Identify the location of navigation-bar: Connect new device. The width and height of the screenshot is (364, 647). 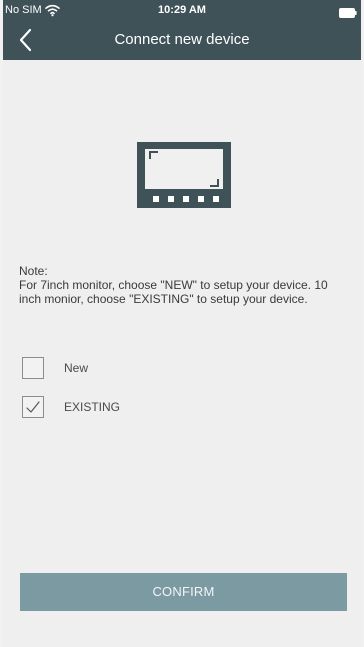
(182, 41).